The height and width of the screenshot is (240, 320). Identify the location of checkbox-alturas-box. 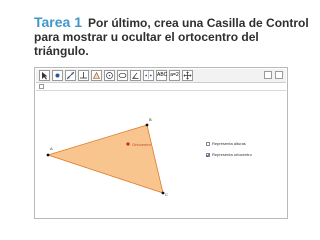
(208, 143).